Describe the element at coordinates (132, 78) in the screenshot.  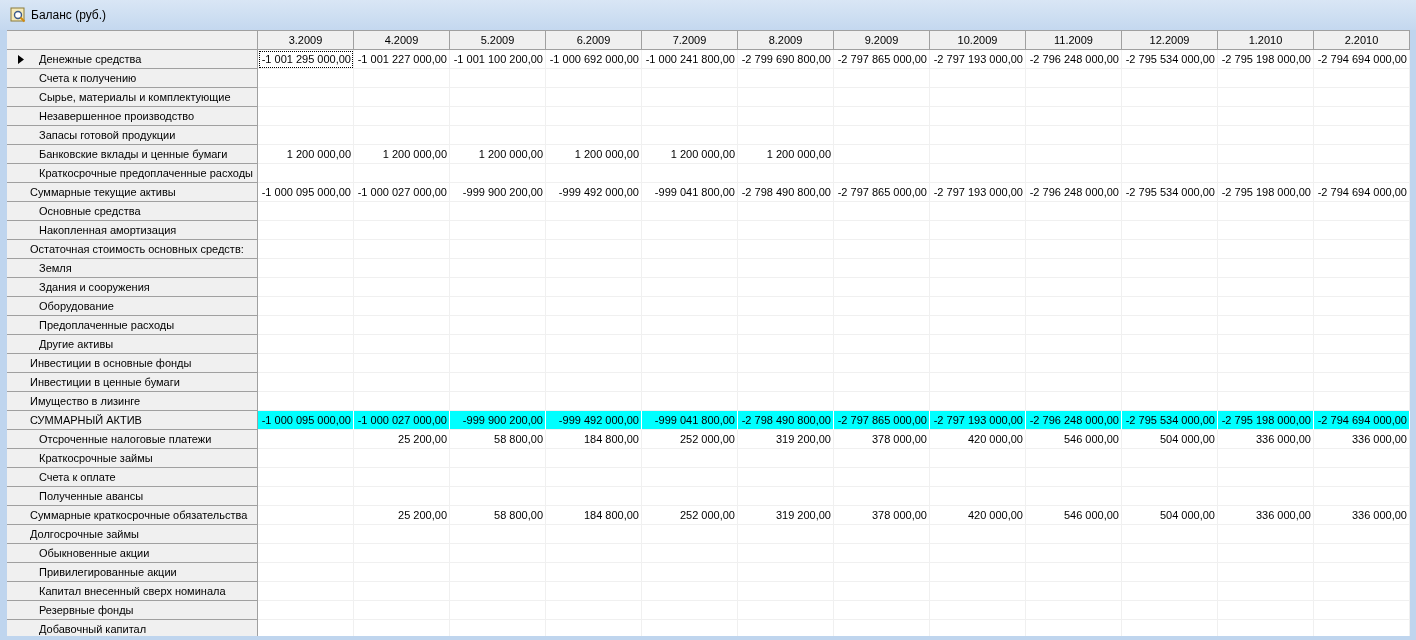
I see `row-header: Счета к получению` at that location.